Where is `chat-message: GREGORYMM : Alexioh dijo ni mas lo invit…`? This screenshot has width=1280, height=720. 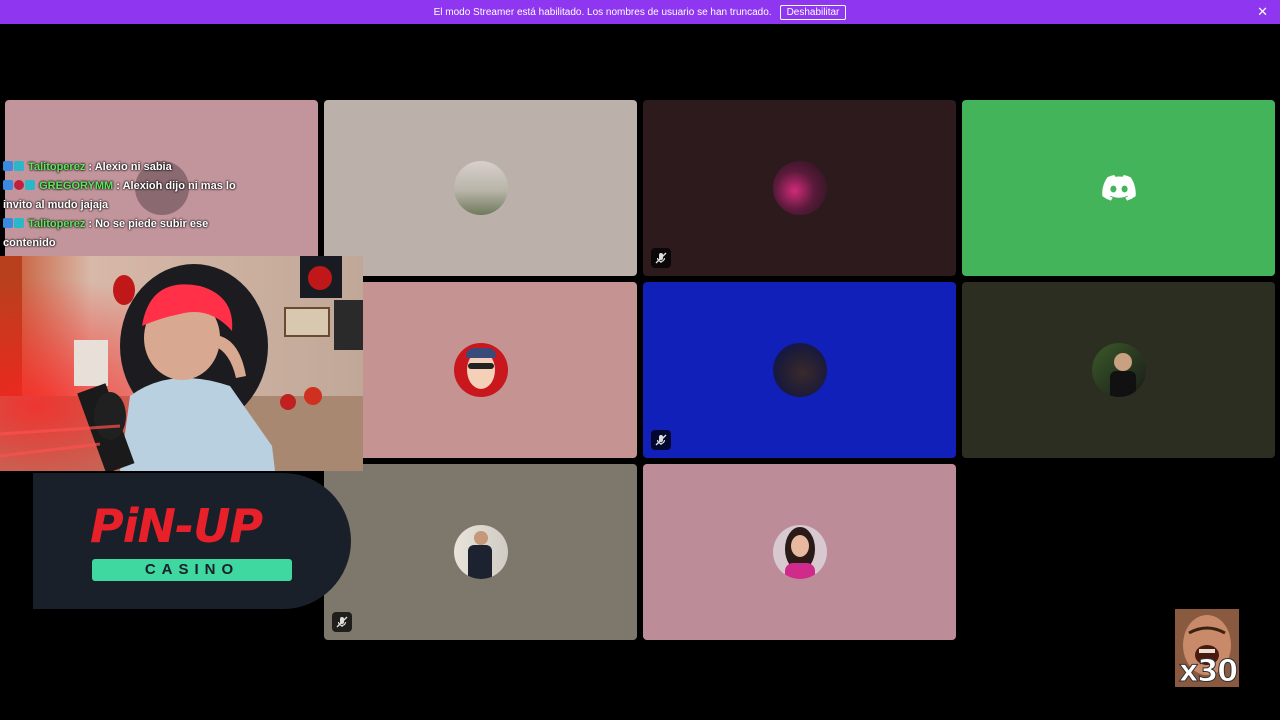
chat-message: GREGORYMM : Alexioh dijo ni mas lo invit… is located at coordinates (133, 196).